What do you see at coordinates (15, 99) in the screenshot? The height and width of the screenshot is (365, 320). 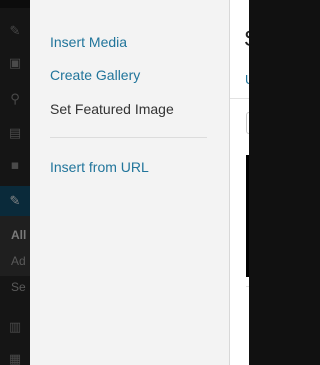 I see `link-icon: ⚲` at bounding box center [15, 99].